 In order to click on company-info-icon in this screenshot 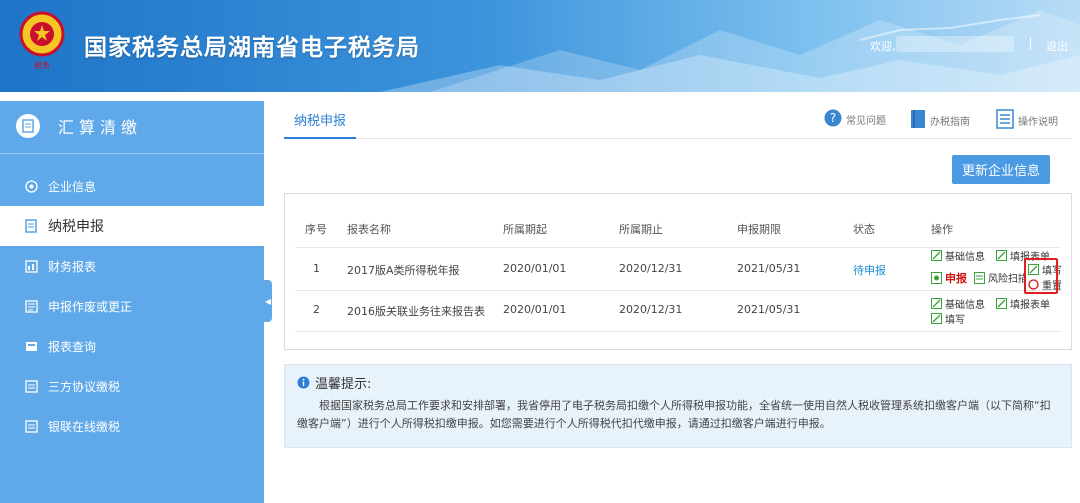, I will do `click(31, 186)`.